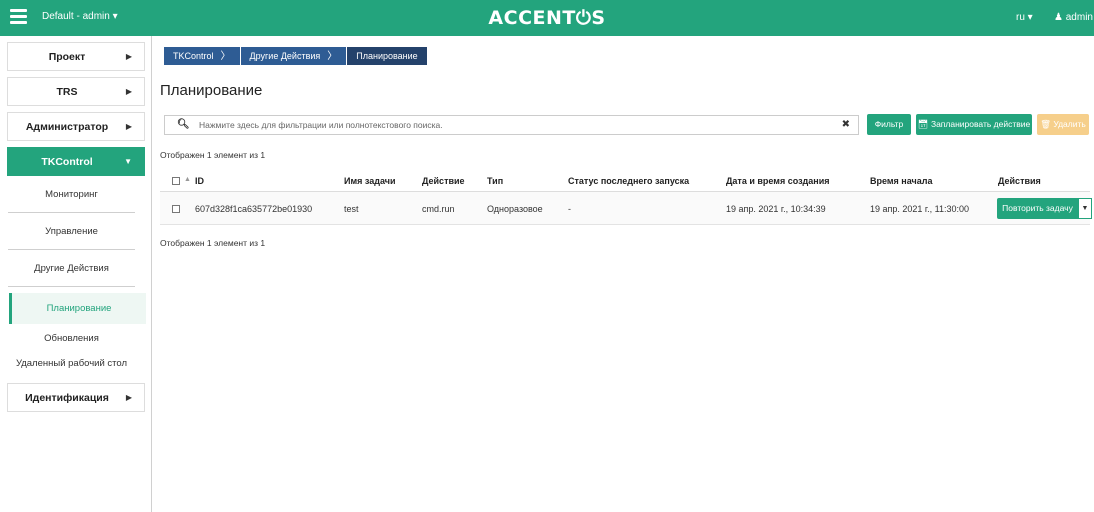 The width and height of the screenshot is (1094, 512). Describe the element at coordinates (71, 338) in the screenshot. I see `sidebar-subitem-updates: Обновления` at that location.